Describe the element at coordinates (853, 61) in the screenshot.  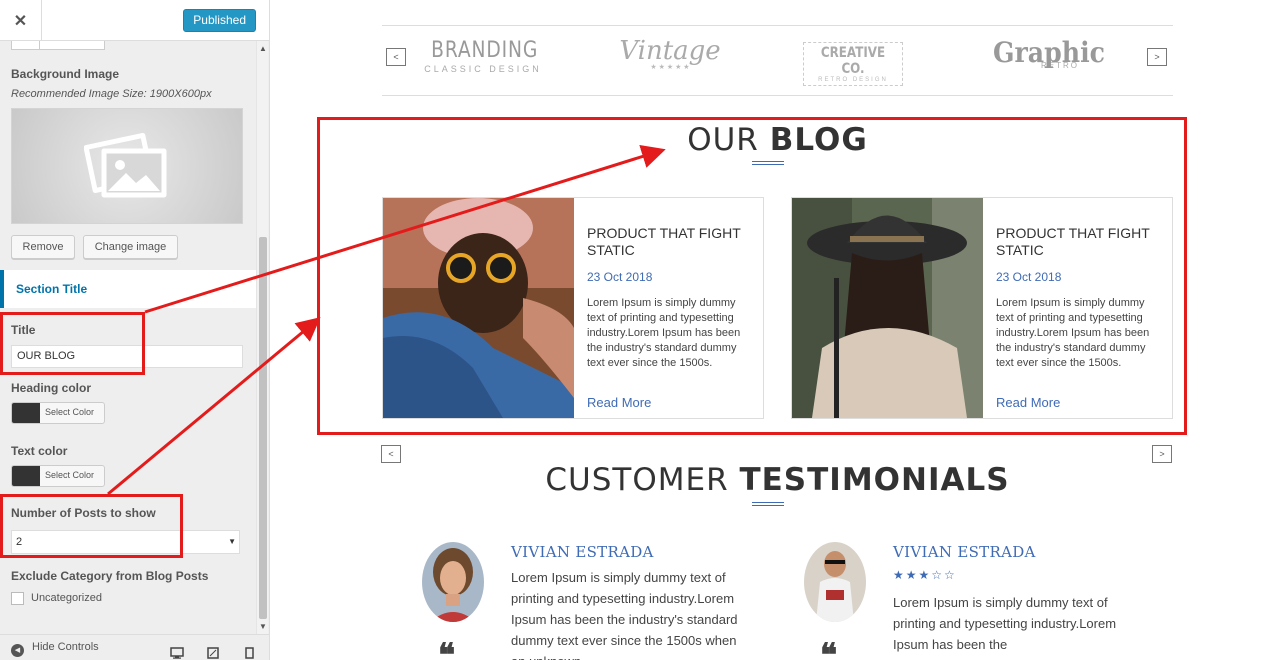
I see `logo-main-text: CREATIVE CO.` at that location.